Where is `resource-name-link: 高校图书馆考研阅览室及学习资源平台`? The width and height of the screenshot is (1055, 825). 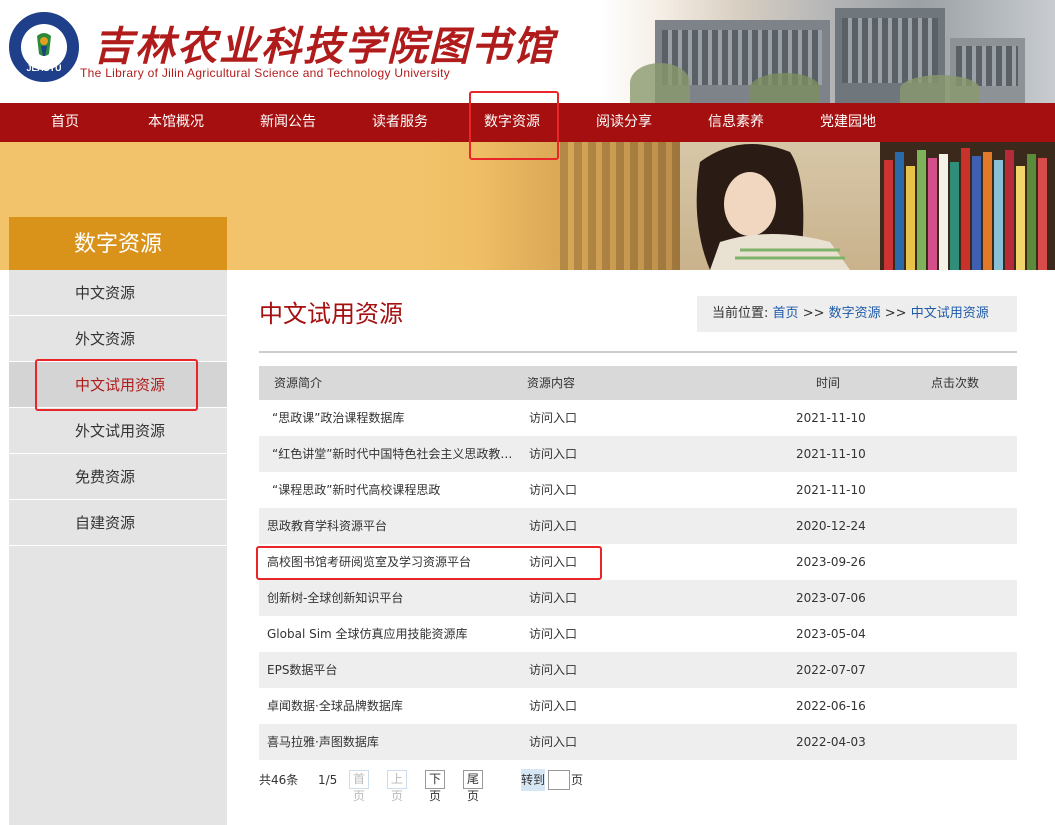 resource-name-link: 高校图书馆考研阅览室及学习资源平台 is located at coordinates (395, 562).